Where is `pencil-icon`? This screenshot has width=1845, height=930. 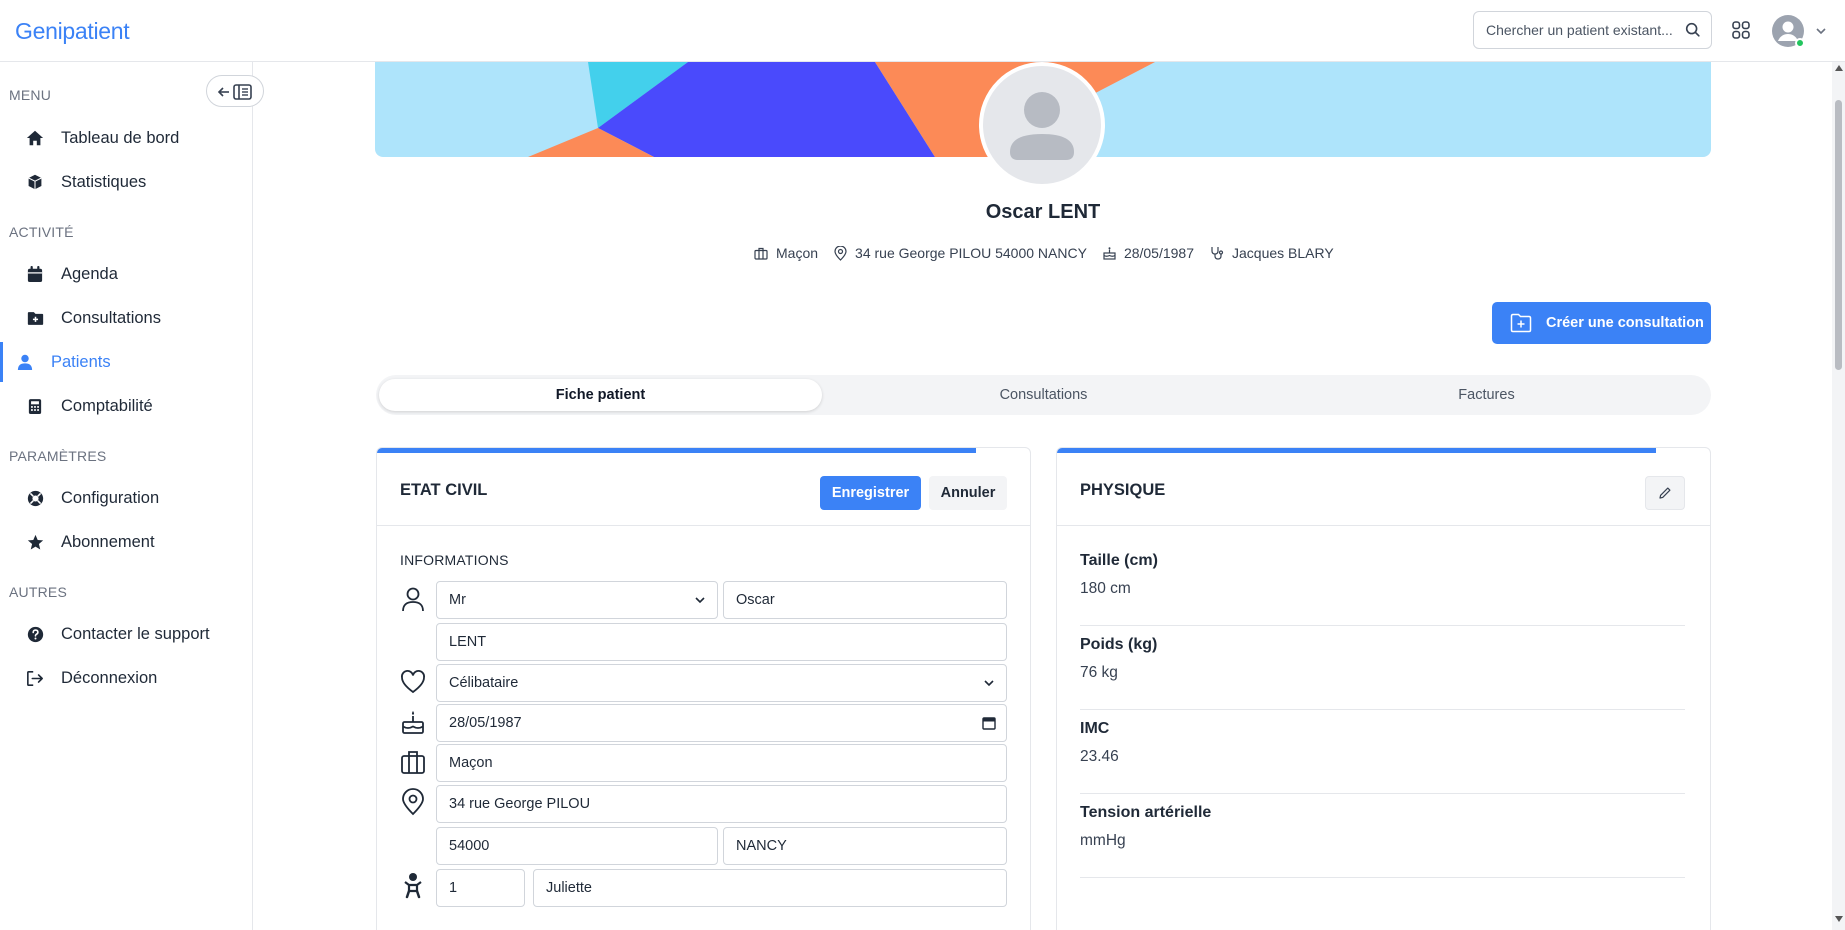 pencil-icon is located at coordinates (1665, 493).